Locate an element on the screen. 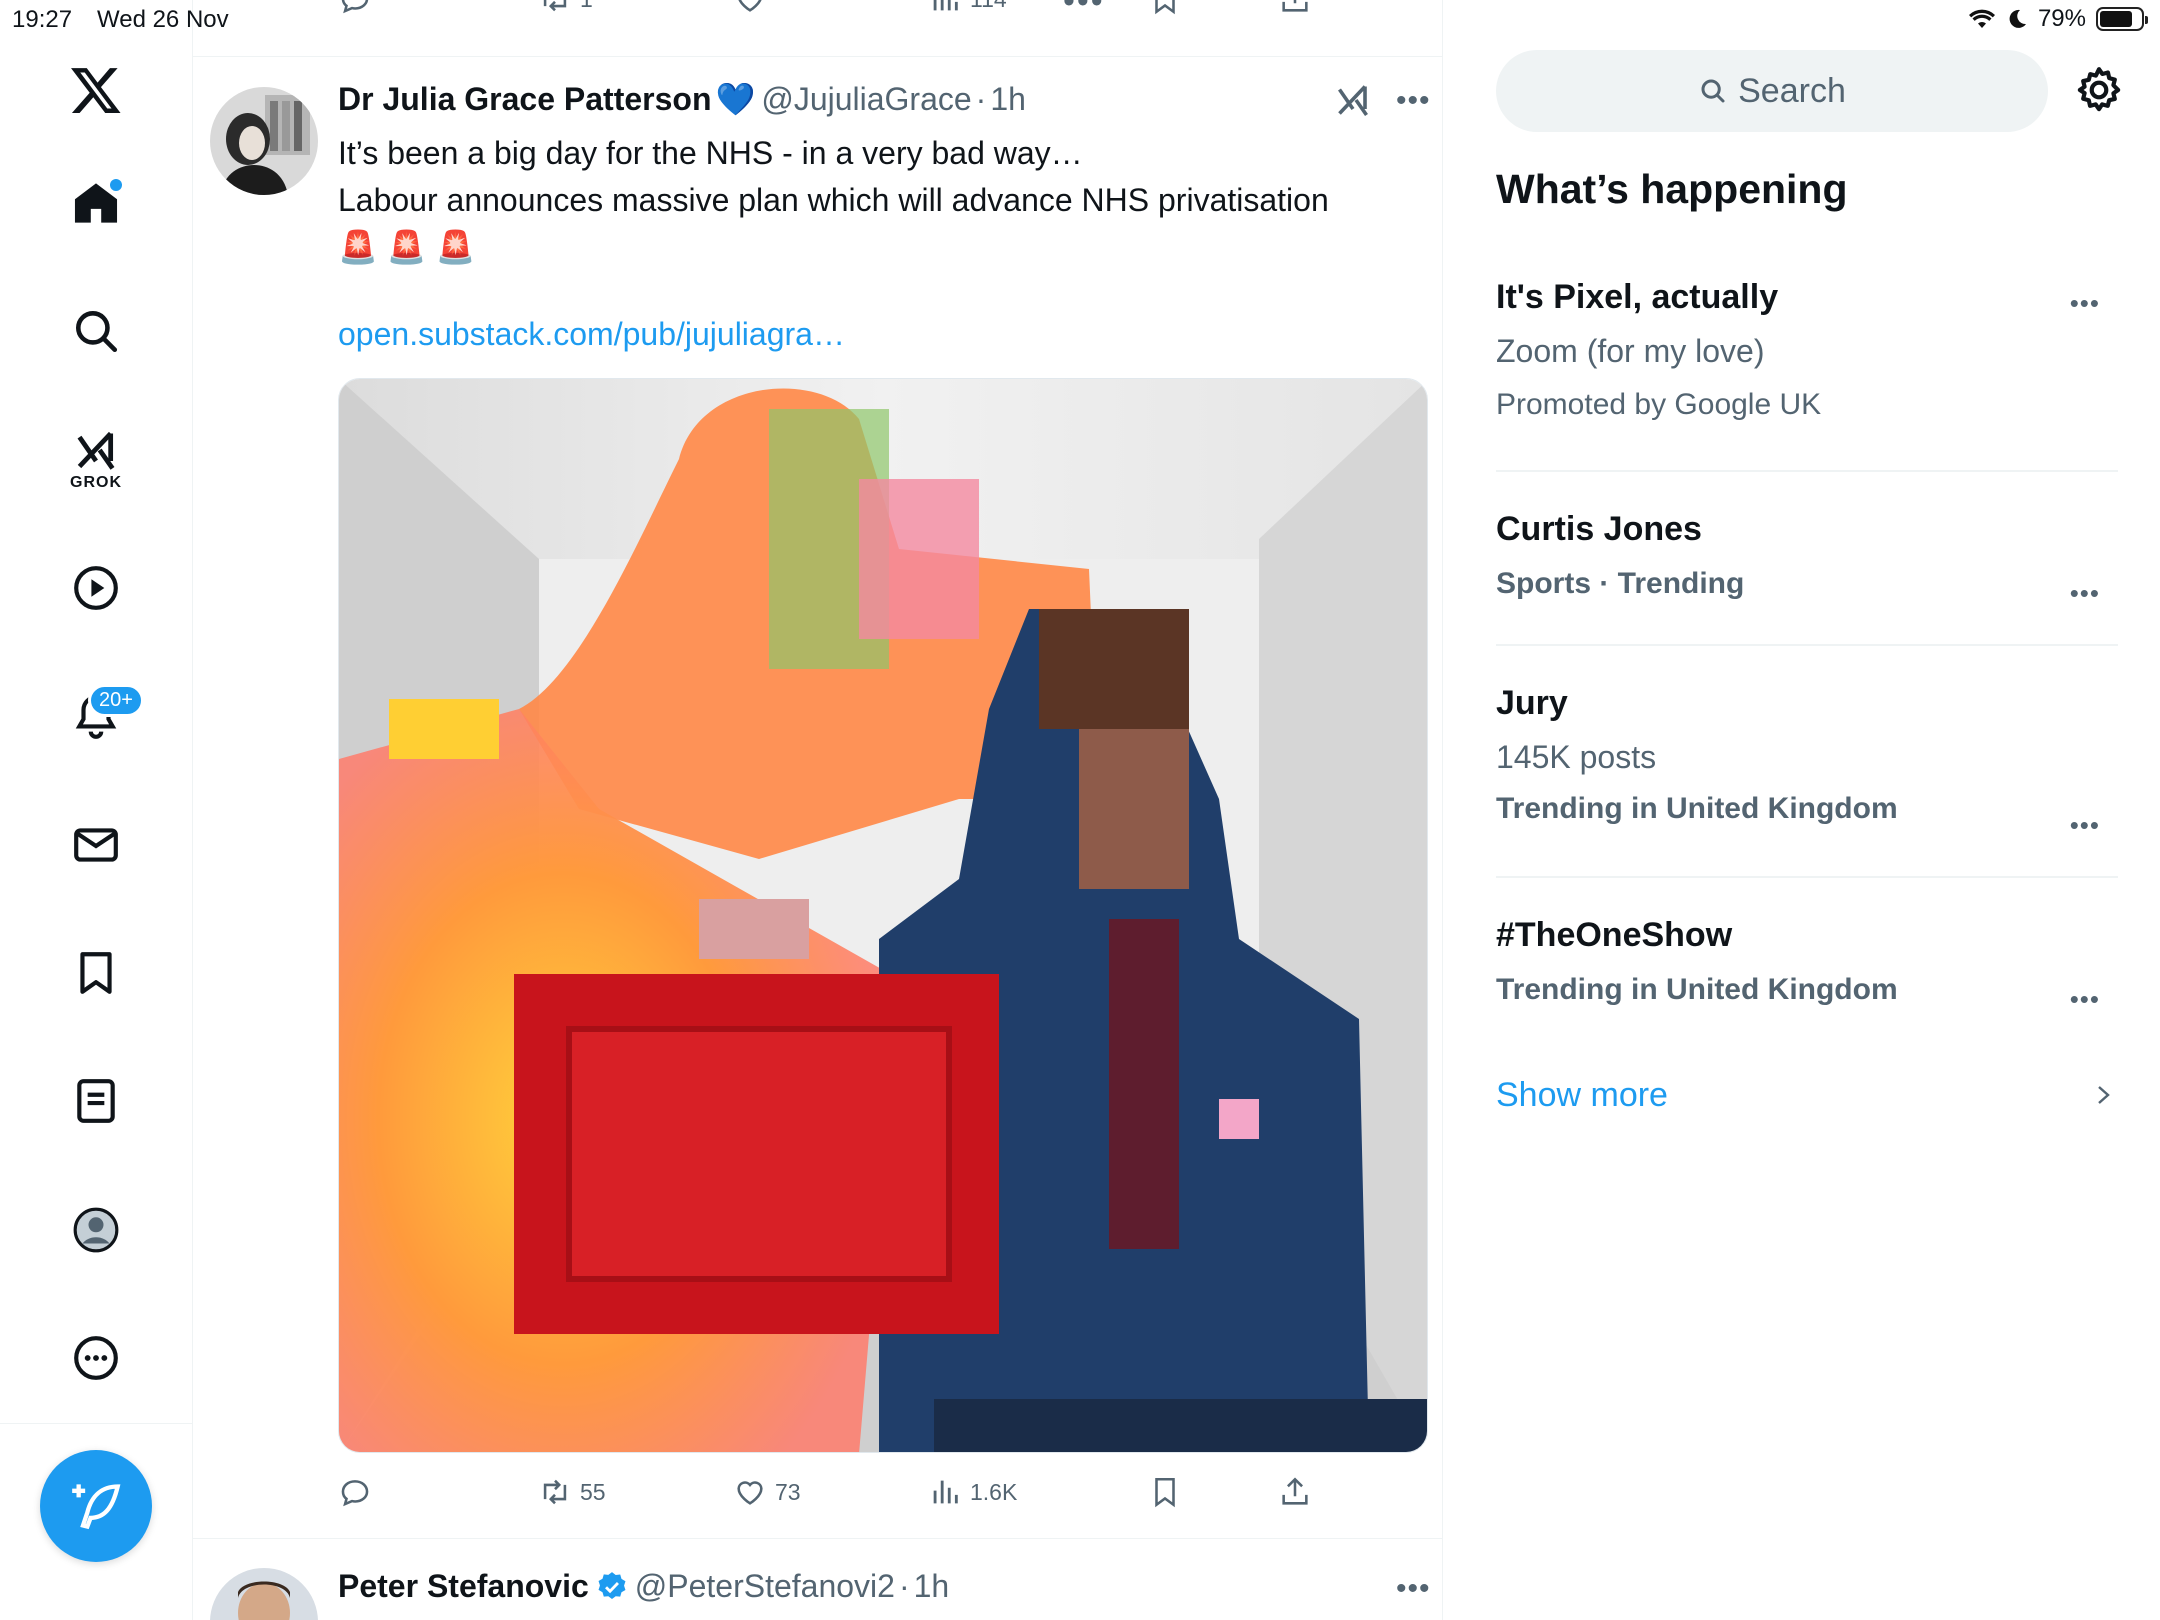 The width and height of the screenshot is (2160, 1620). reply-button is located at coordinates (355, 1492).